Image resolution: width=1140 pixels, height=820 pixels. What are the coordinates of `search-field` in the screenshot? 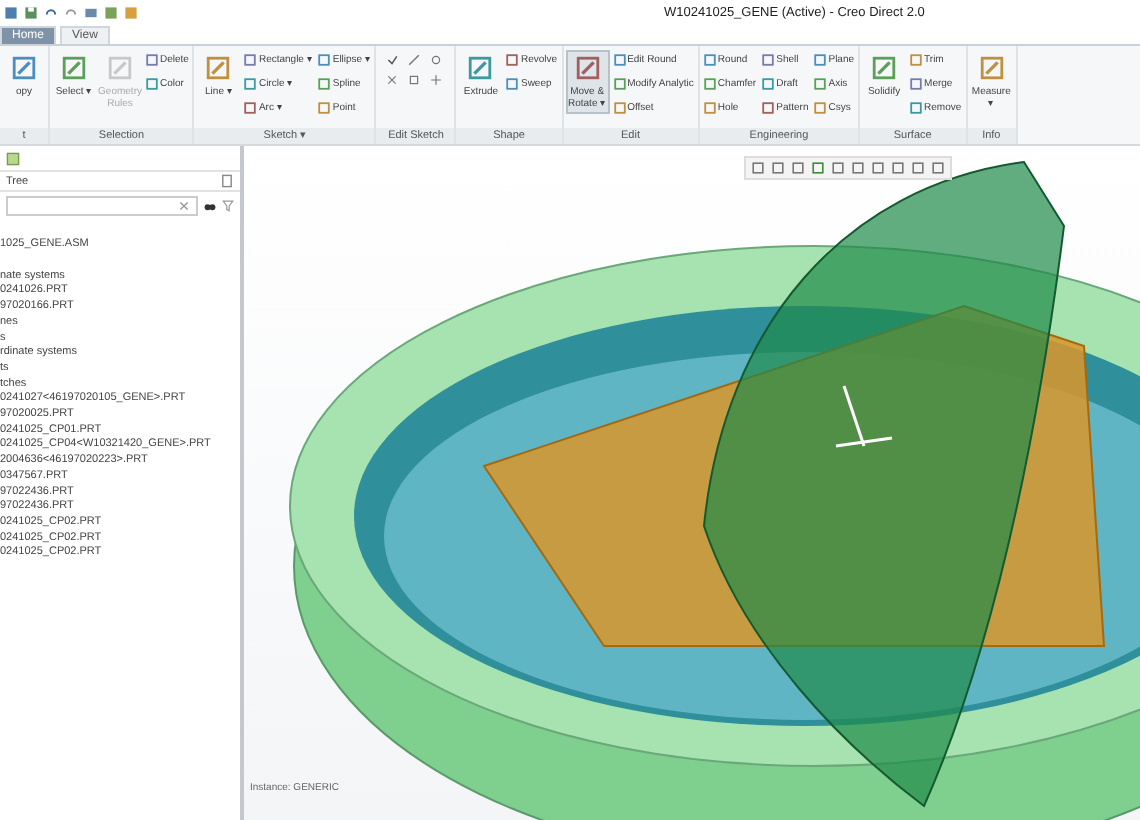 It's located at (102, 206).